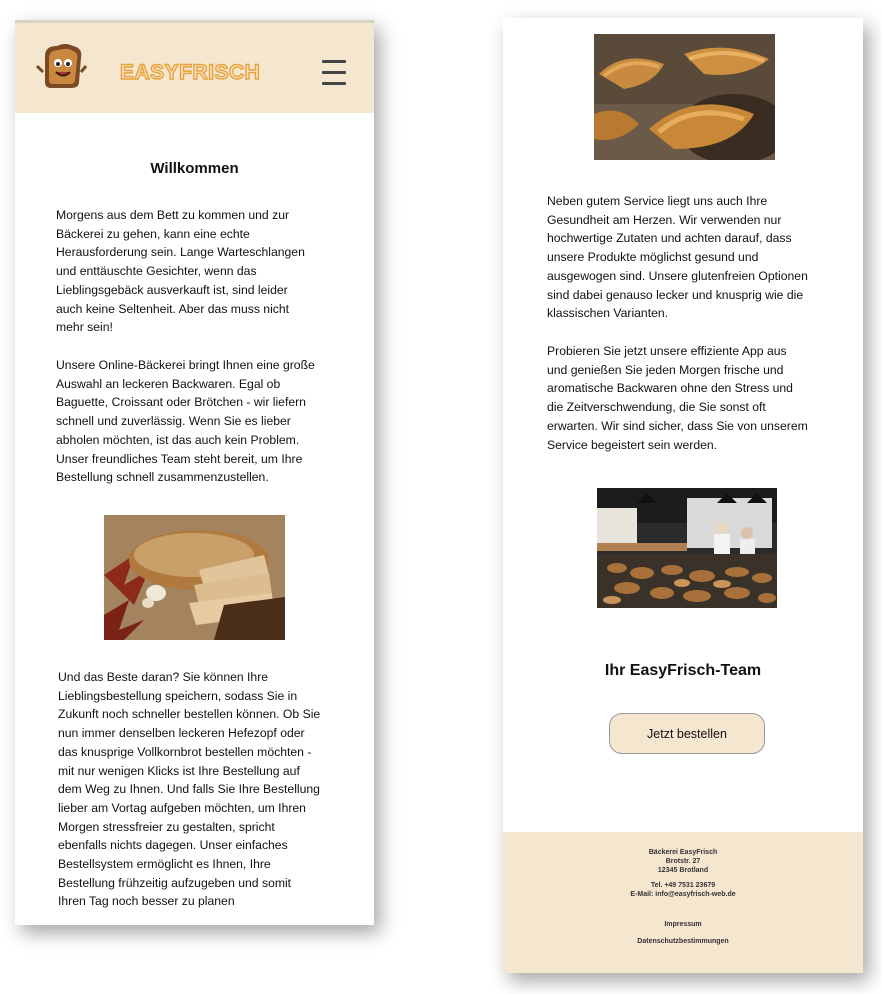 The width and height of the screenshot is (882, 994). What do you see at coordinates (168, 383) in the screenshot?
I see `text-line: Auswahl an leckeren Backwaren. Egal ob` at bounding box center [168, 383].